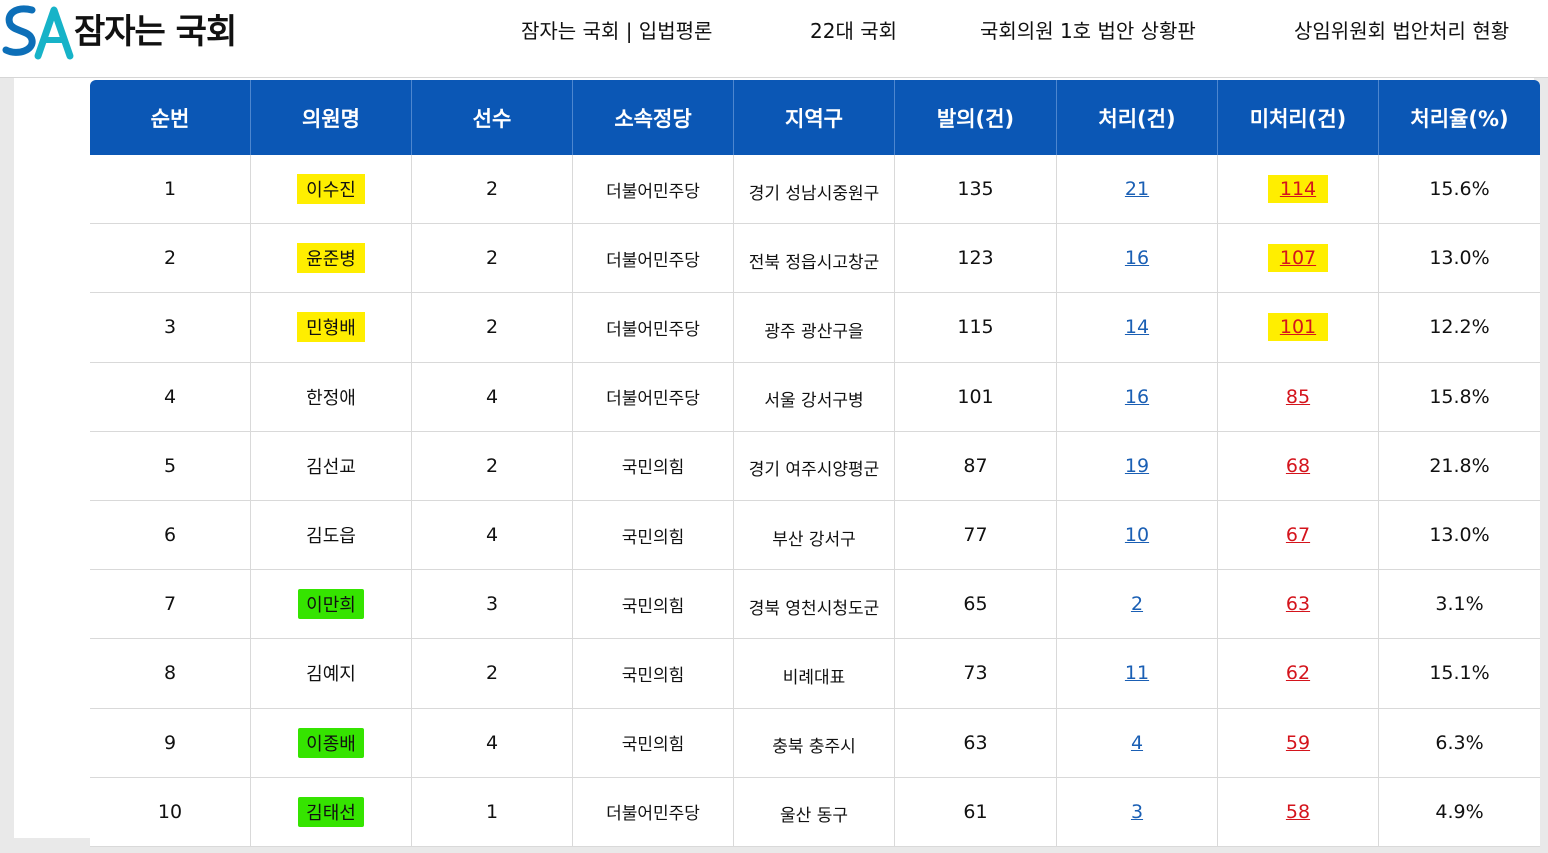 The width and height of the screenshot is (1548, 853). What do you see at coordinates (170, 258) in the screenshot?
I see `cell-no: 2` at bounding box center [170, 258].